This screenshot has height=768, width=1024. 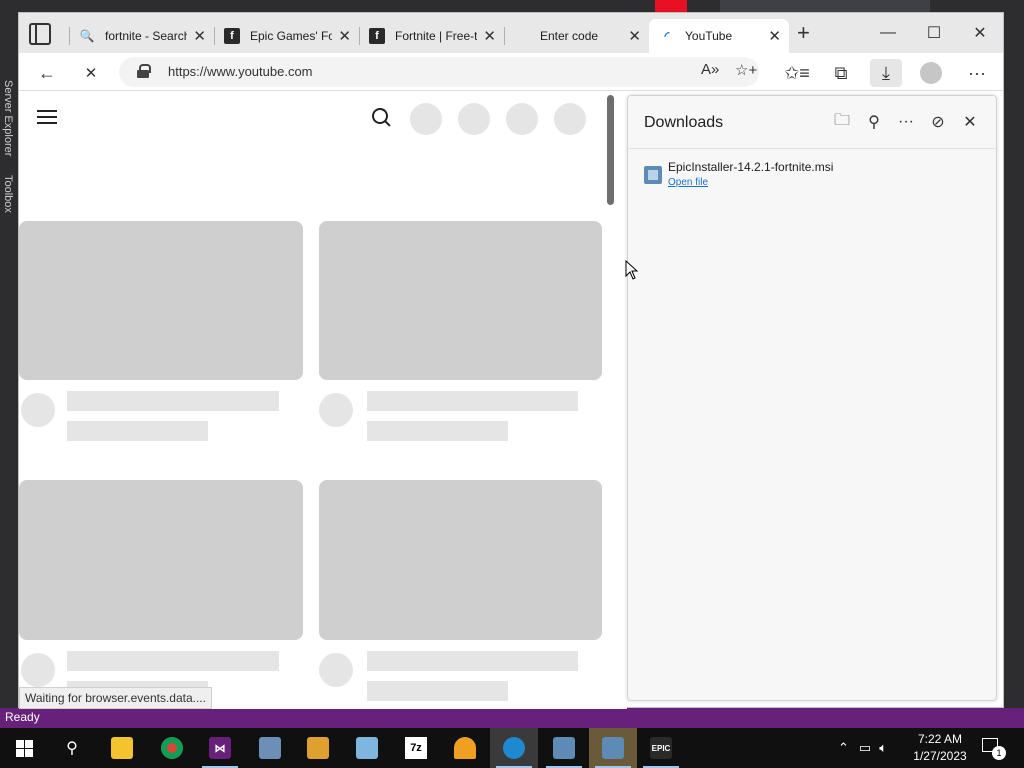 What do you see at coordinates (842, 122) in the screenshot?
I see `open-folder-icon: 🗀` at bounding box center [842, 122].